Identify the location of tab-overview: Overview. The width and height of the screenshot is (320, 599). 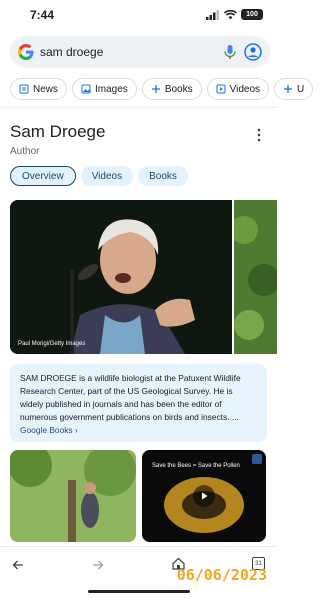
(43, 176).